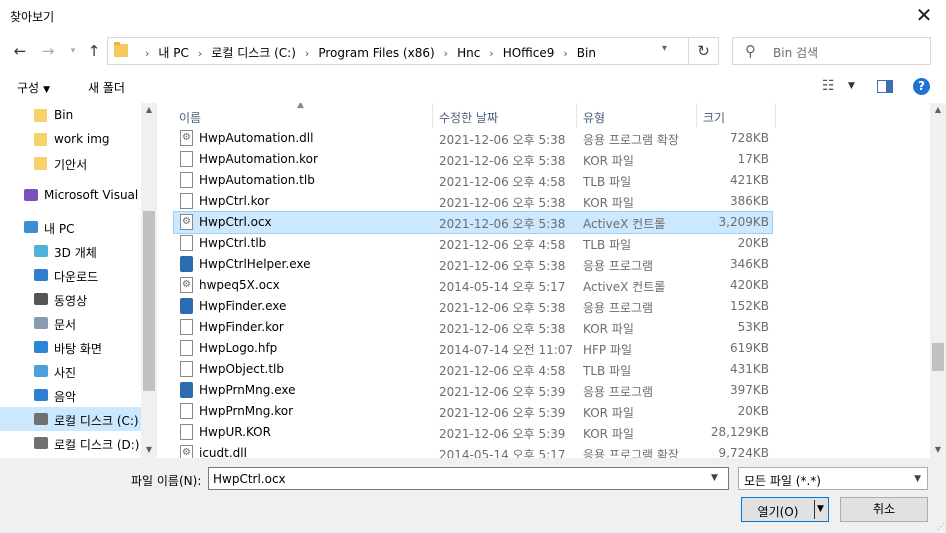  I want to click on sidebar-item: work img, so click(70, 139).